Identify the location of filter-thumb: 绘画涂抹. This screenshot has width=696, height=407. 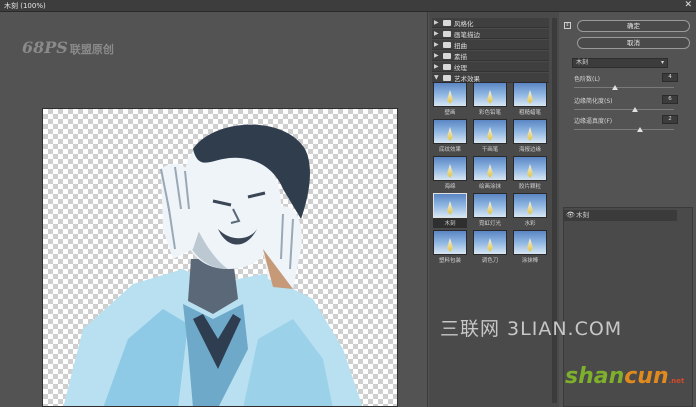
(490, 173).